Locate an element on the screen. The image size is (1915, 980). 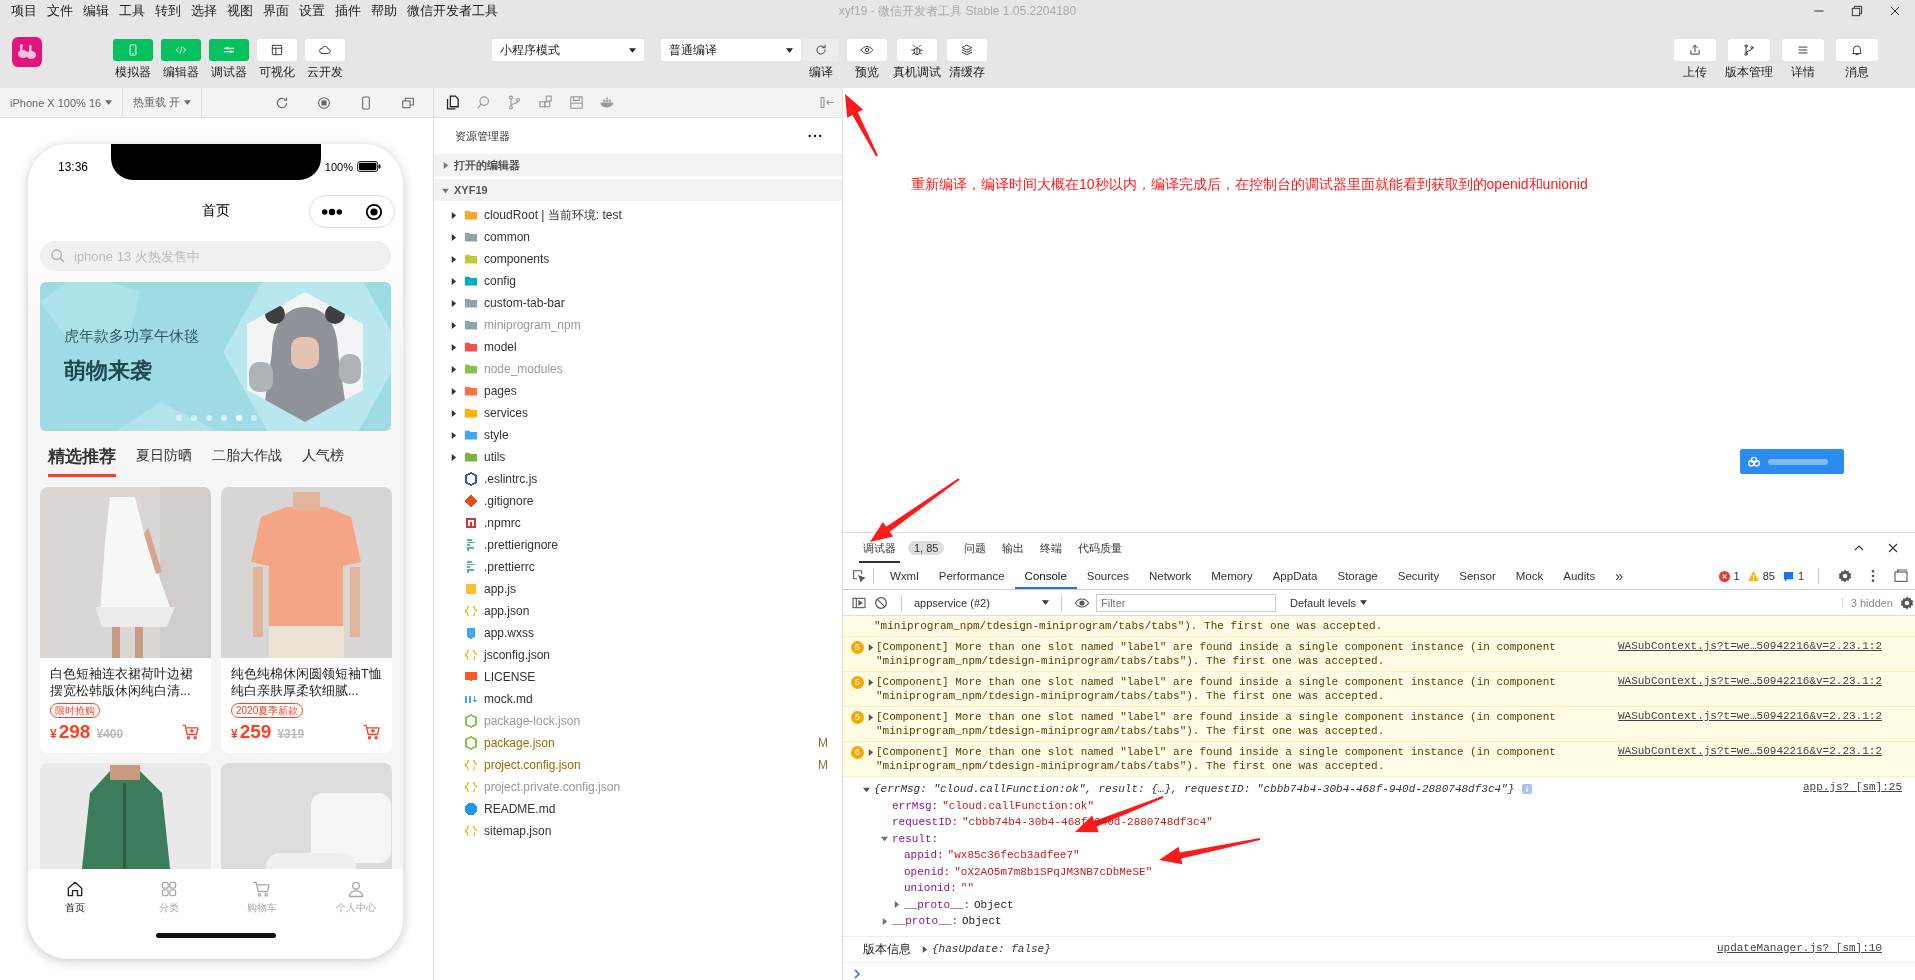
menu-item: 转到 is located at coordinates (168, 11).